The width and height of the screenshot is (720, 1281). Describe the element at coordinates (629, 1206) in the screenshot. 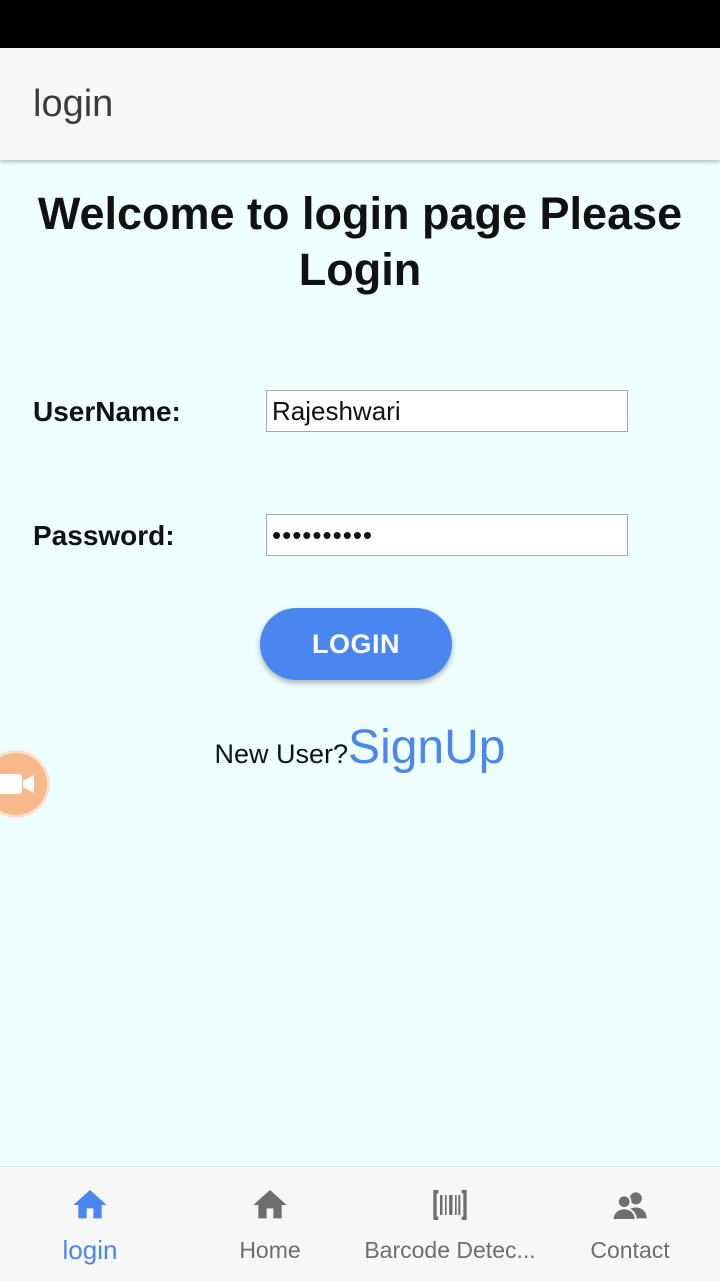

I see `contacts-icon` at that location.